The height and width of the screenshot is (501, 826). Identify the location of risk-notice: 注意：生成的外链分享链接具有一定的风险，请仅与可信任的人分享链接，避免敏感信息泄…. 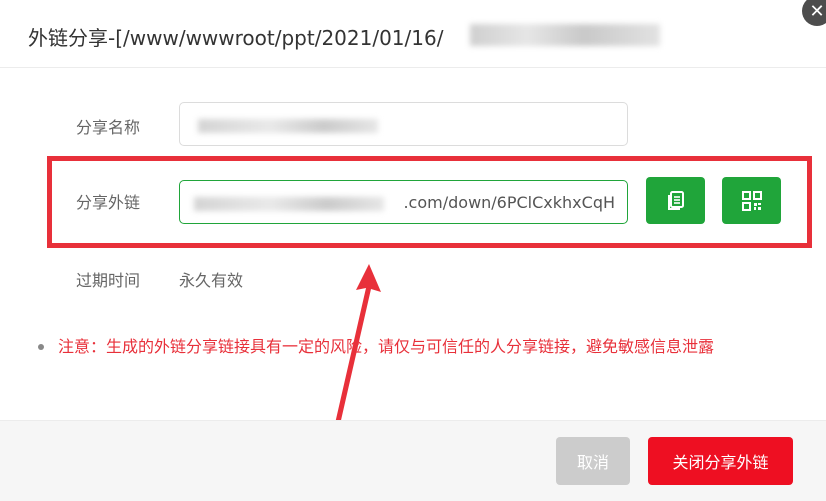
(418, 347).